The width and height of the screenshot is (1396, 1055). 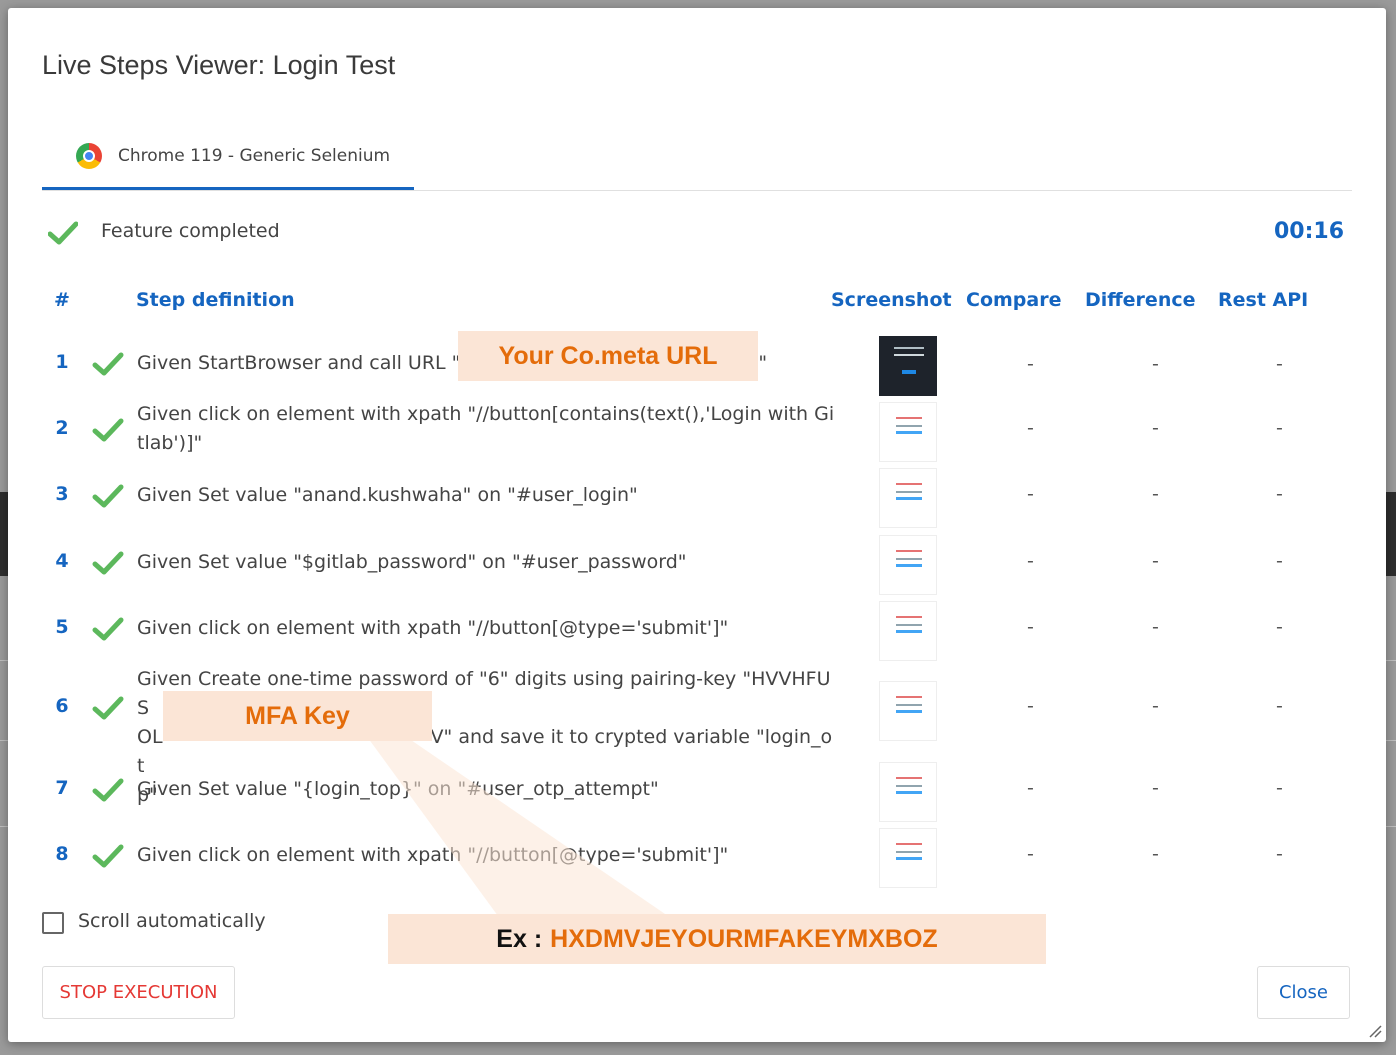 What do you see at coordinates (62, 362) in the screenshot?
I see `step-number: 1` at bounding box center [62, 362].